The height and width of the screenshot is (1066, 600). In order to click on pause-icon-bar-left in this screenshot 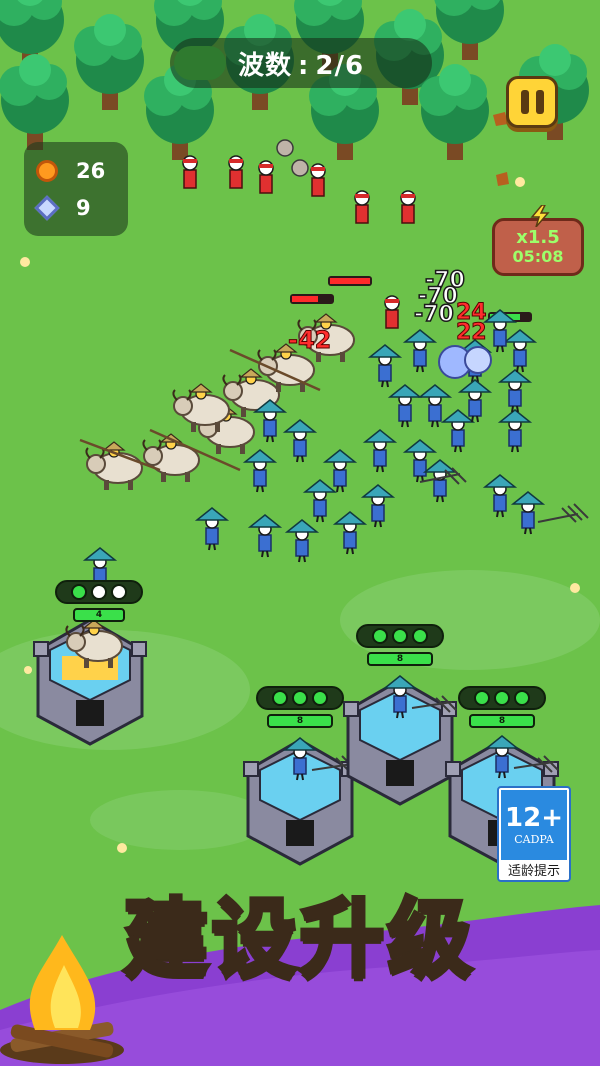, I will do `click(524, 102)`.